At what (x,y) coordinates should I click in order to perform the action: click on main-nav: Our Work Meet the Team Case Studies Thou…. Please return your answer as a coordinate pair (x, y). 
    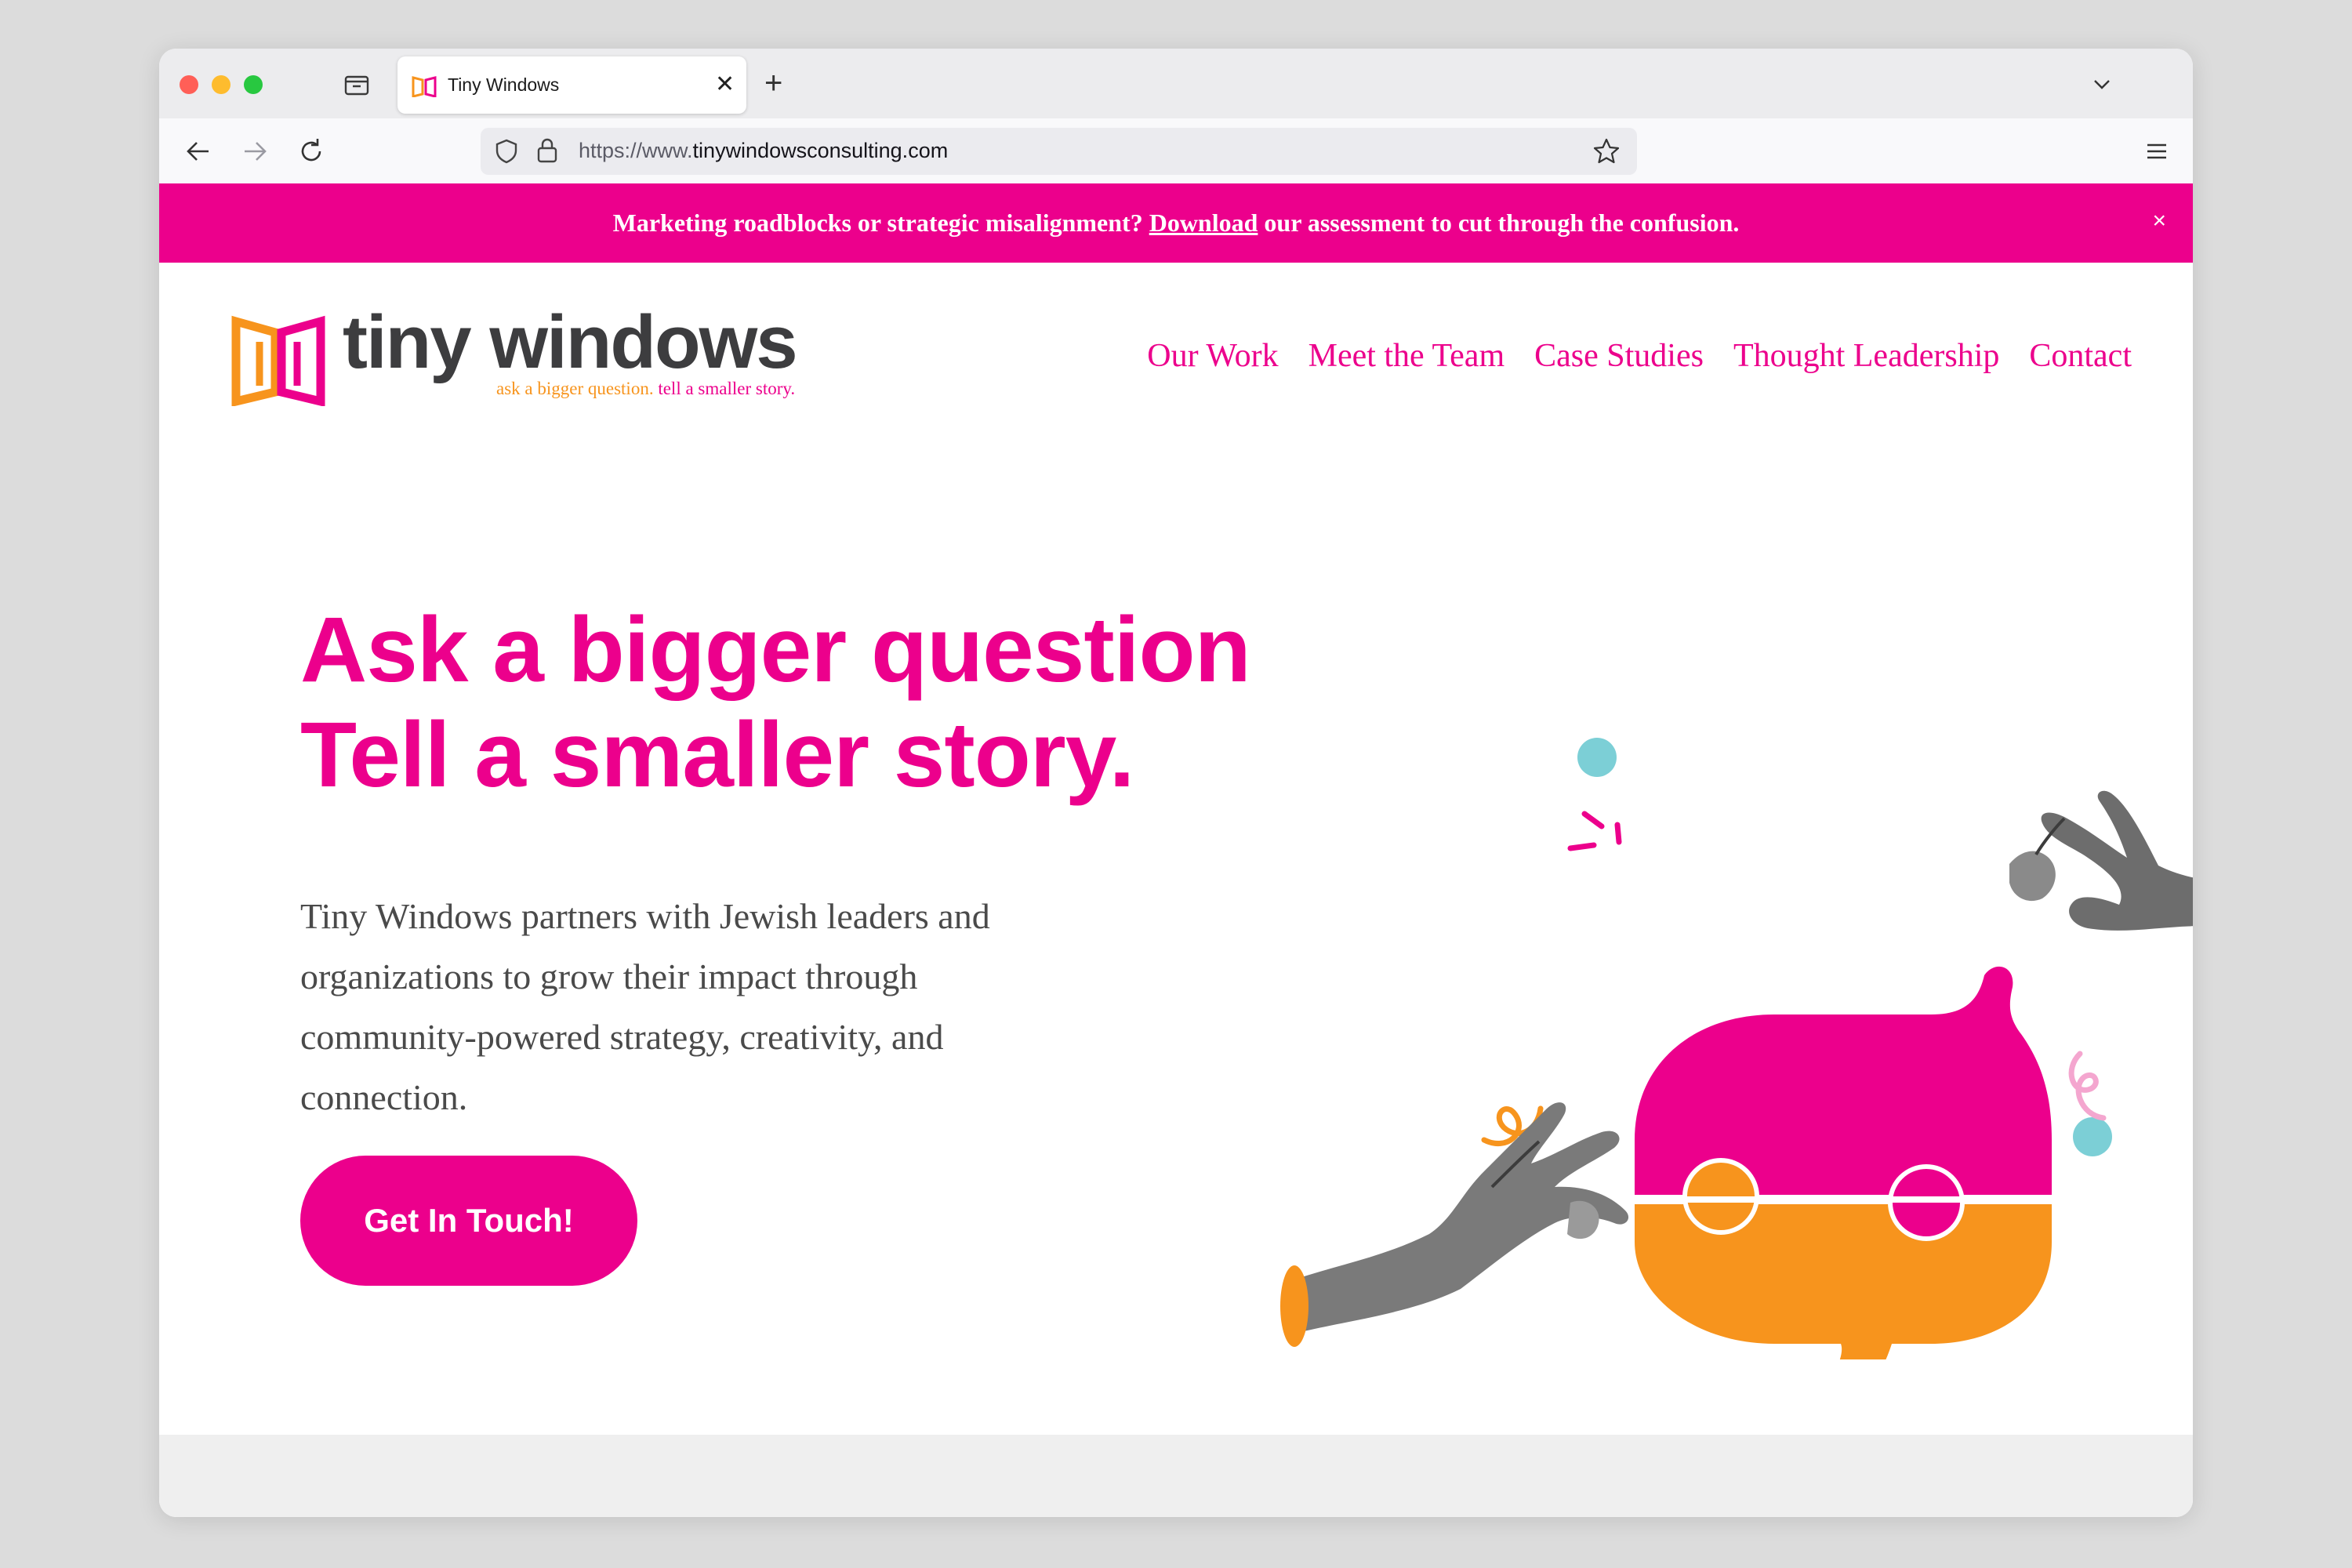
    Looking at the image, I should click on (1639, 356).